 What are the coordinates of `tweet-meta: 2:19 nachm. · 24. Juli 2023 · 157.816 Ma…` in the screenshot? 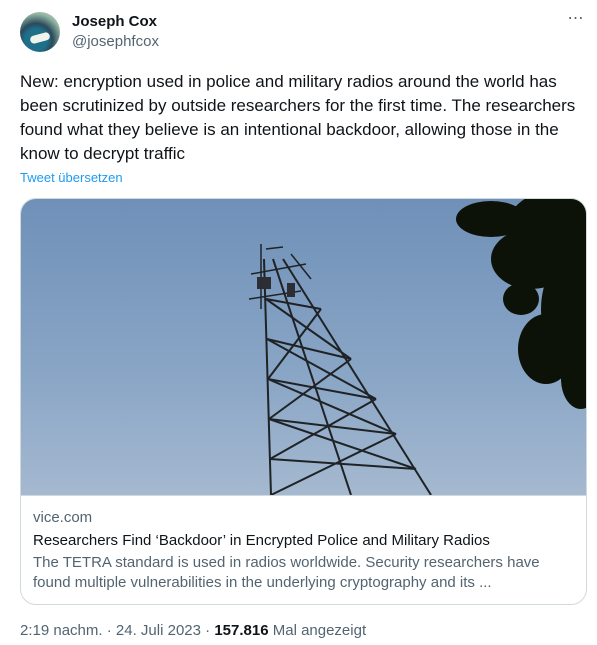 It's located at (193, 630).